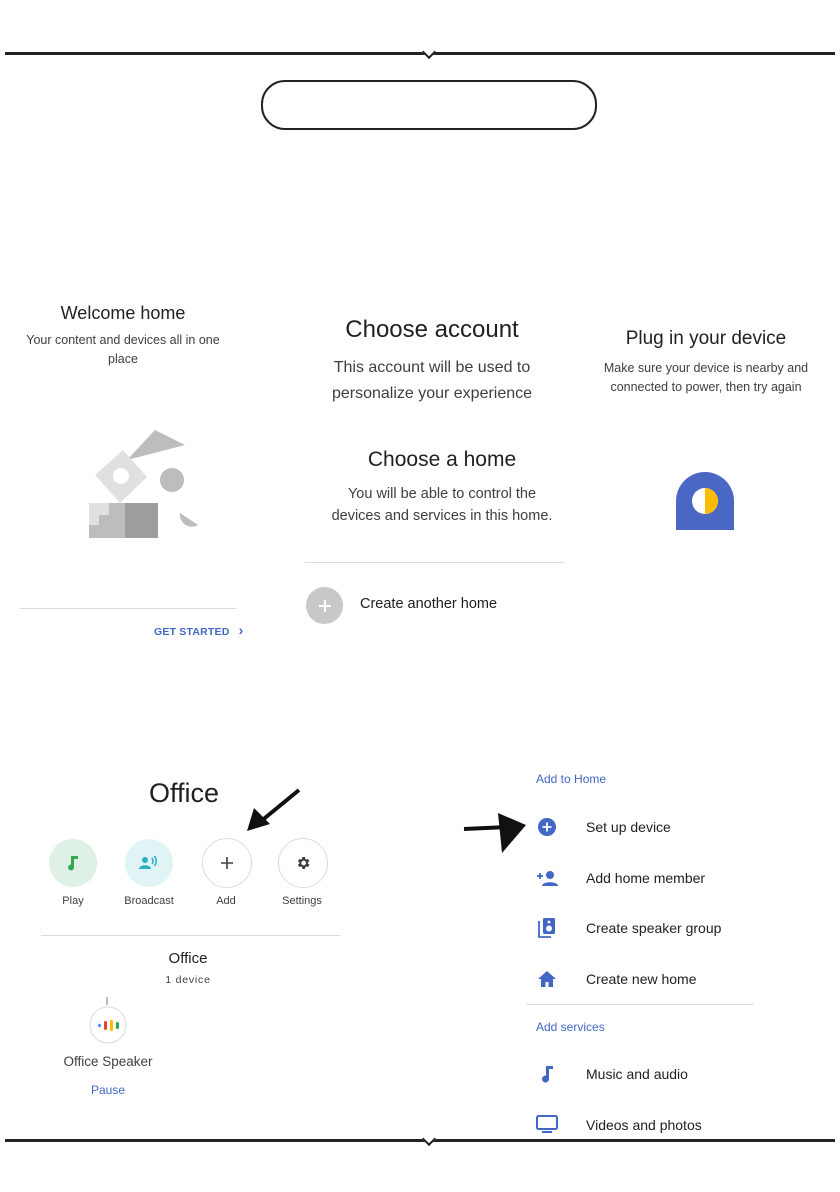 This screenshot has height=1192, width=840. Describe the element at coordinates (570, 1027) in the screenshot. I see `add-services-header: Add services` at that location.